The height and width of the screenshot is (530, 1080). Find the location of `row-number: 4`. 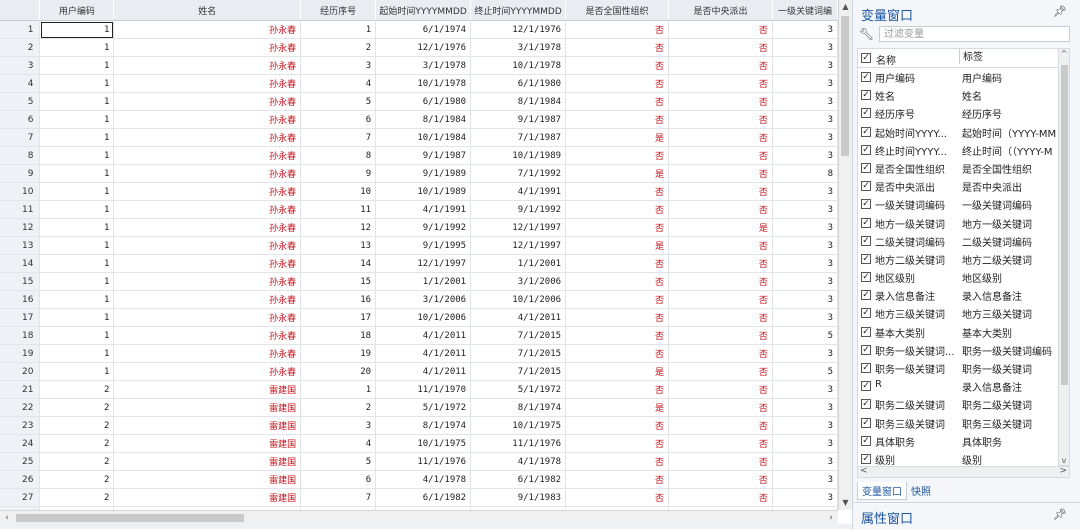

row-number: 4 is located at coordinates (20, 83).